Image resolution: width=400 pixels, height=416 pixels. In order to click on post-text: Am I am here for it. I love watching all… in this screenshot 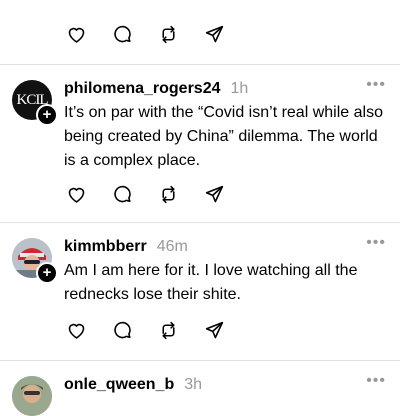, I will do `click(211, 282)`.